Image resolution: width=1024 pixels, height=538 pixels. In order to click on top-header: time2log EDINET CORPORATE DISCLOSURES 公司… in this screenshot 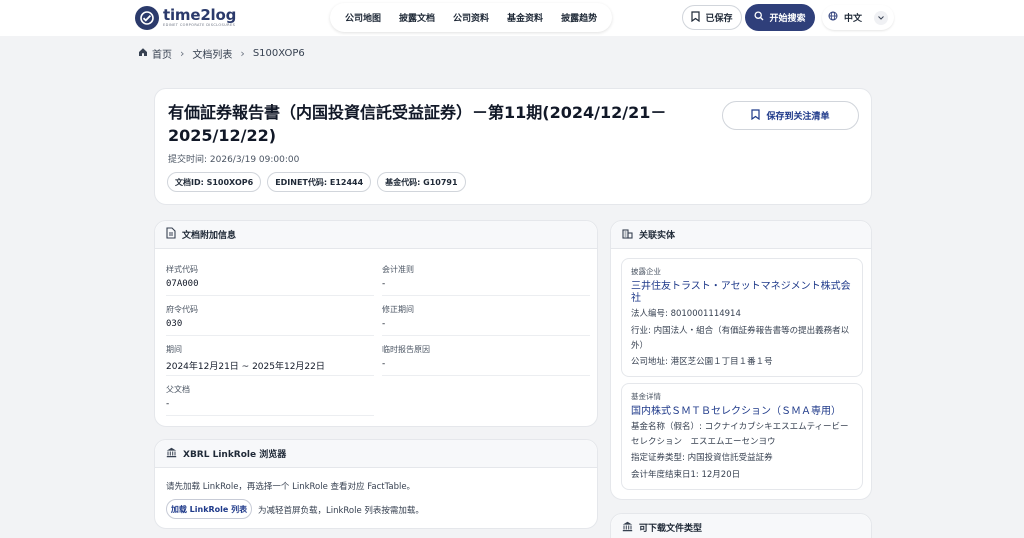, I will do `click(512, 18)`.